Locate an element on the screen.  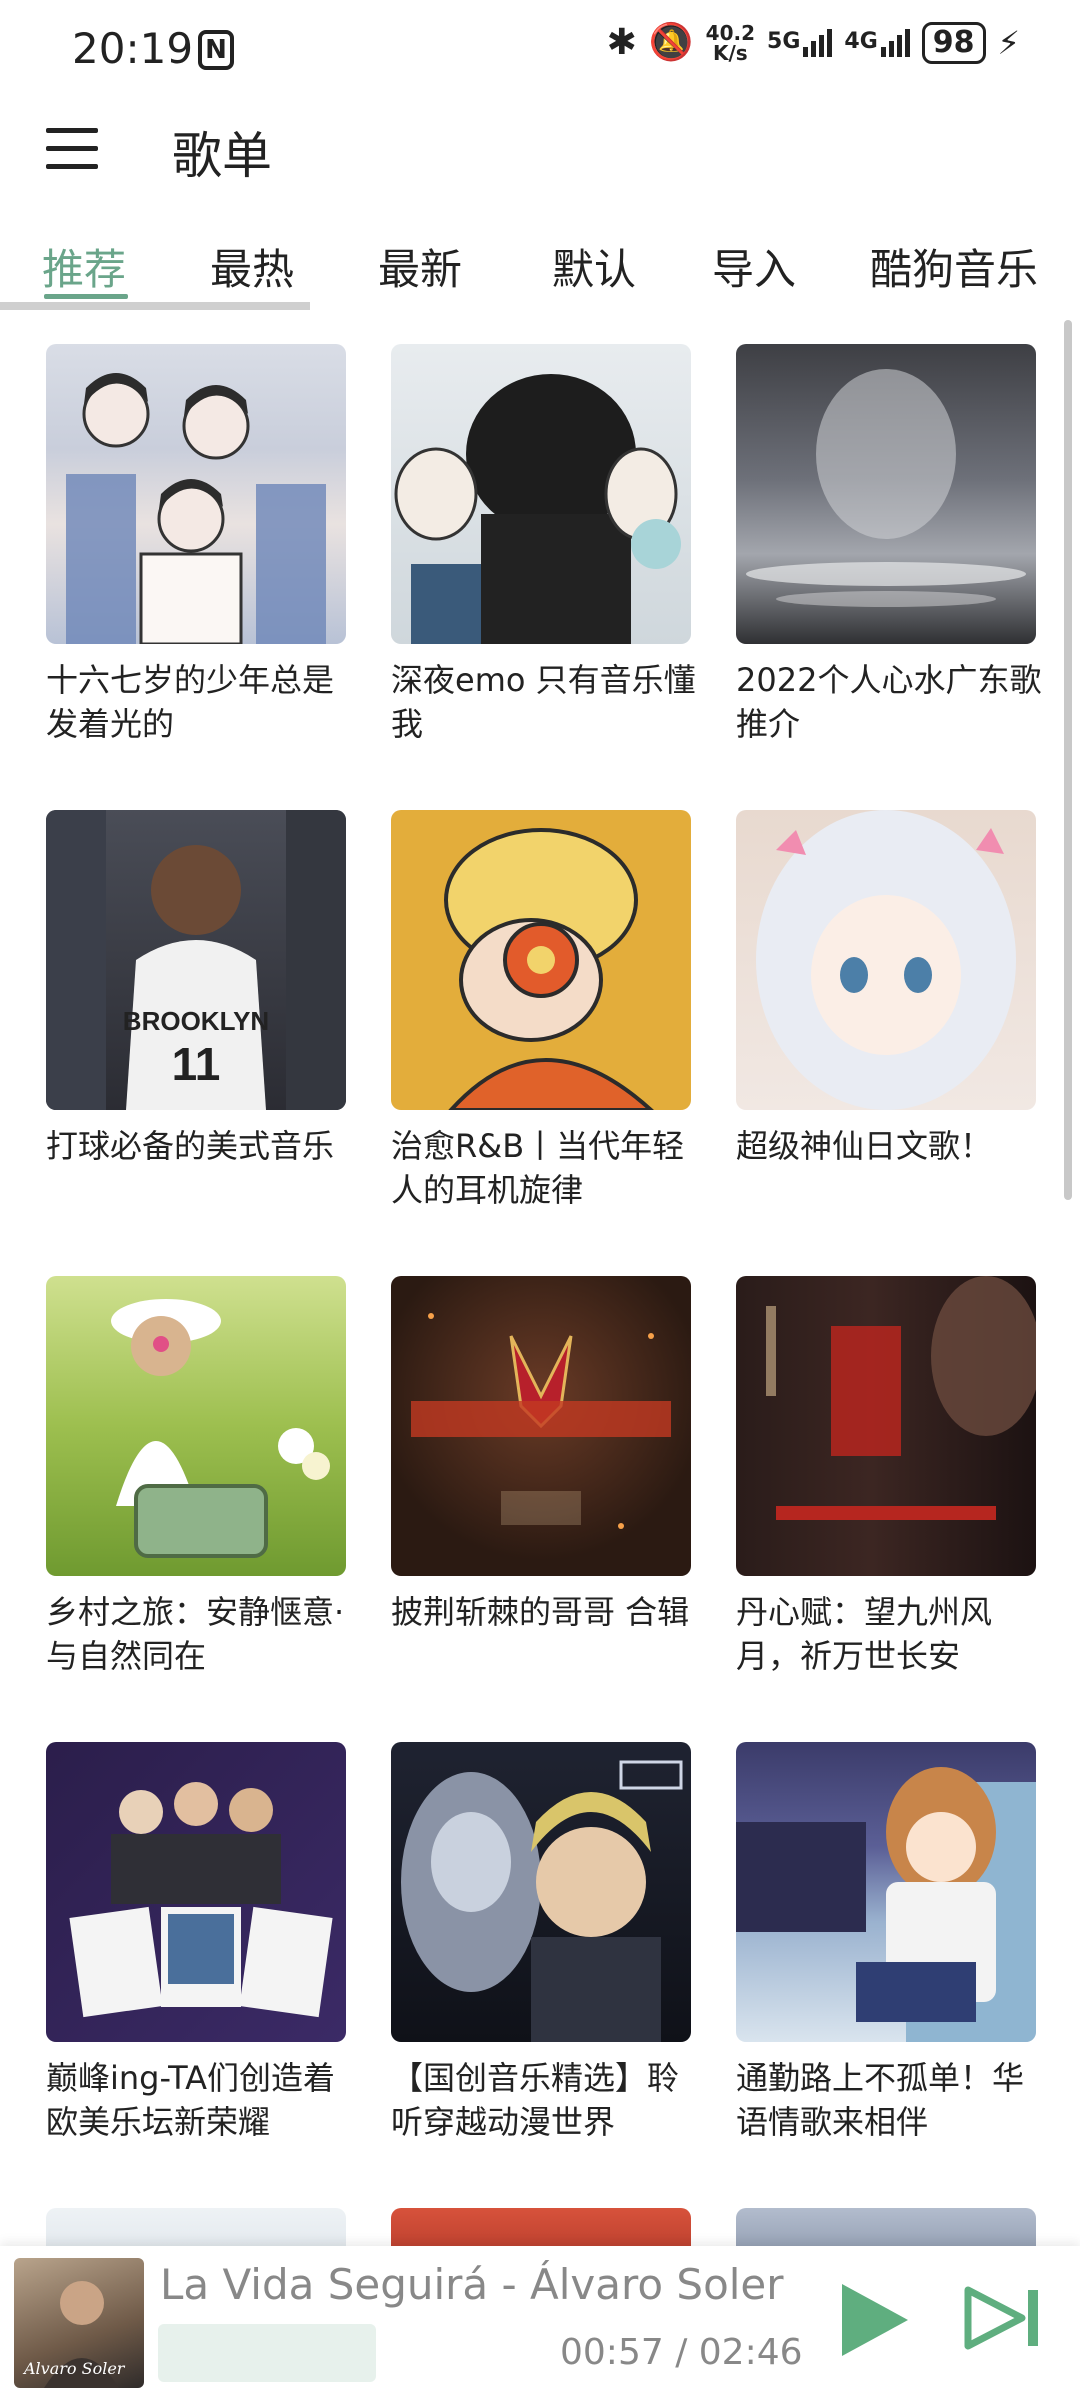
playlist-card: 治愈R&B丨当代年轻人的耳机旋律 is located at coordinates (541, 1011).